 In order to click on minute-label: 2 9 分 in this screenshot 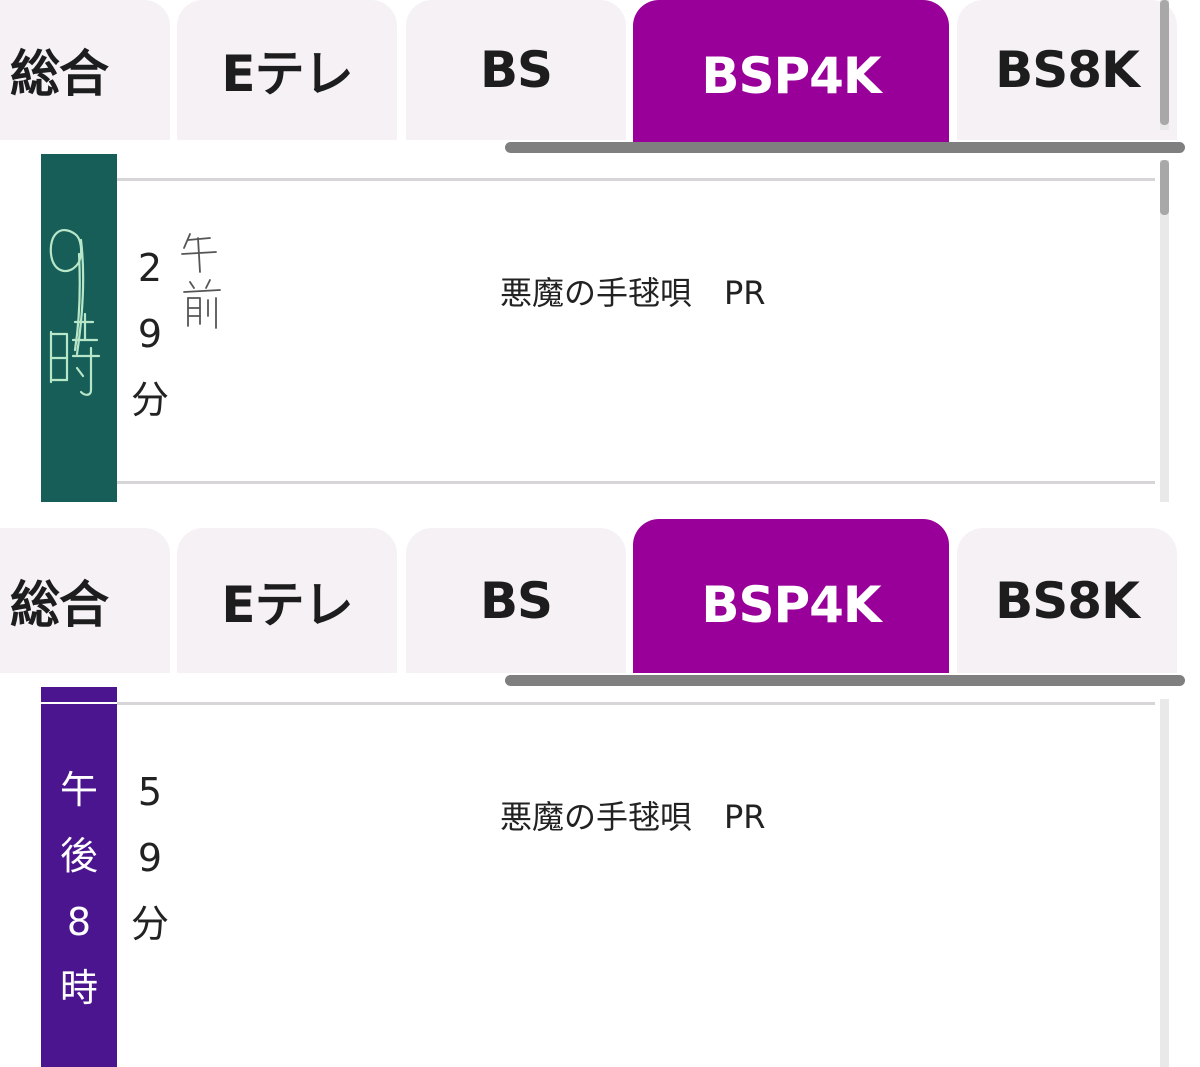, I will do `click(150, 334)`.